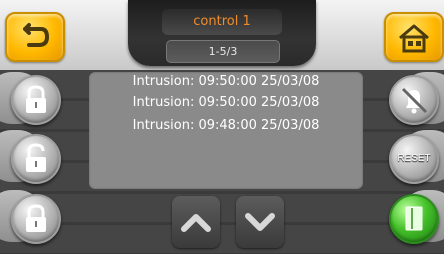 The image size is (444, 254). I want to click on home-button, so click(414, 37).